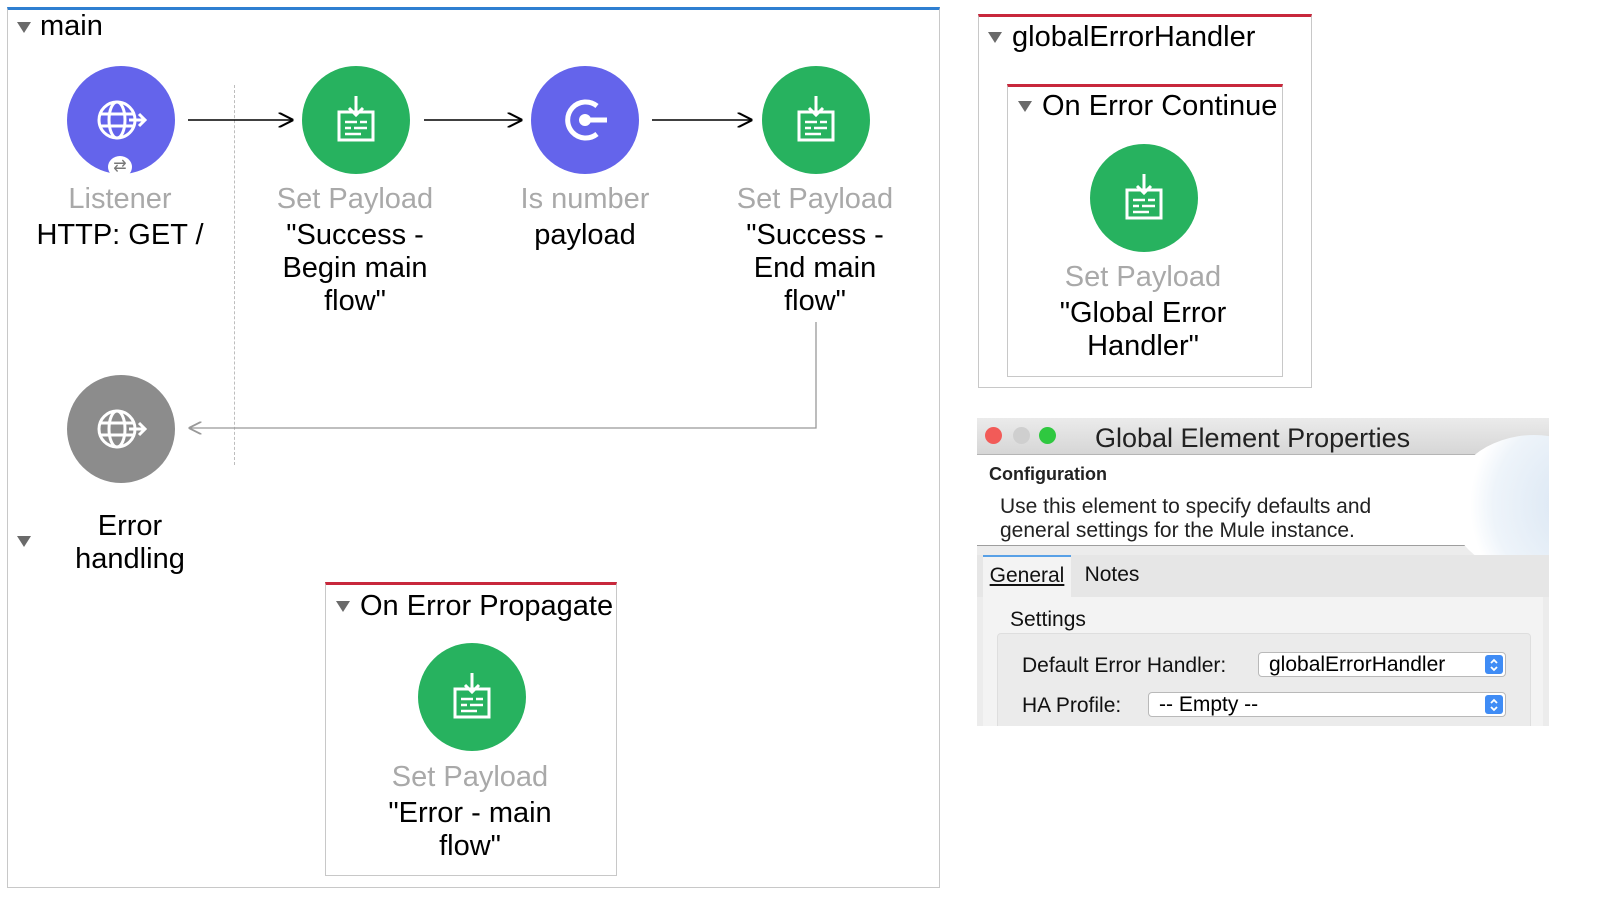  I want to click on is-number-label: Is number payload, so click(585, 217).